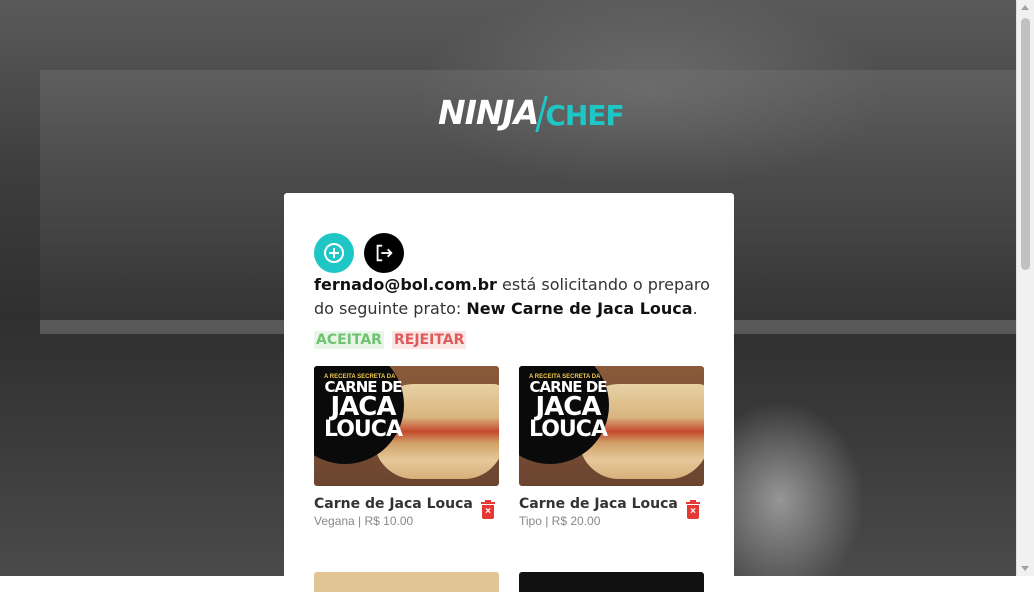 The image size is (1034, 593). I want to click on scrollbar, so click(1025, 288).